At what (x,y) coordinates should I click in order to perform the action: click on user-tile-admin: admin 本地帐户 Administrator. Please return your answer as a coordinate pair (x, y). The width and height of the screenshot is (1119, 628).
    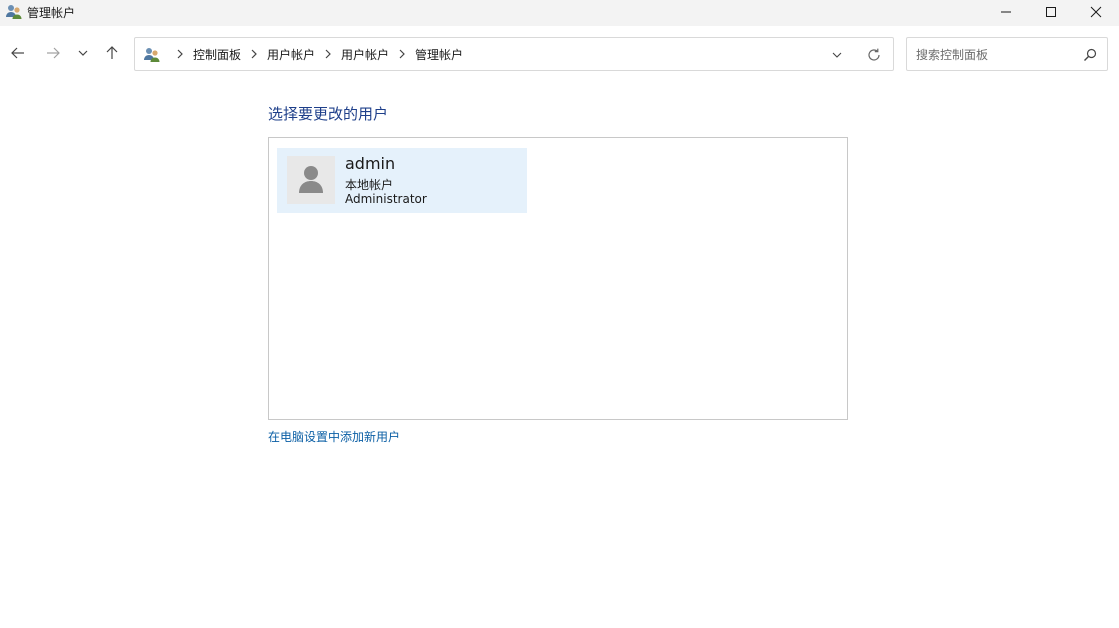
    Looking at the image, I should click on (402, 180).